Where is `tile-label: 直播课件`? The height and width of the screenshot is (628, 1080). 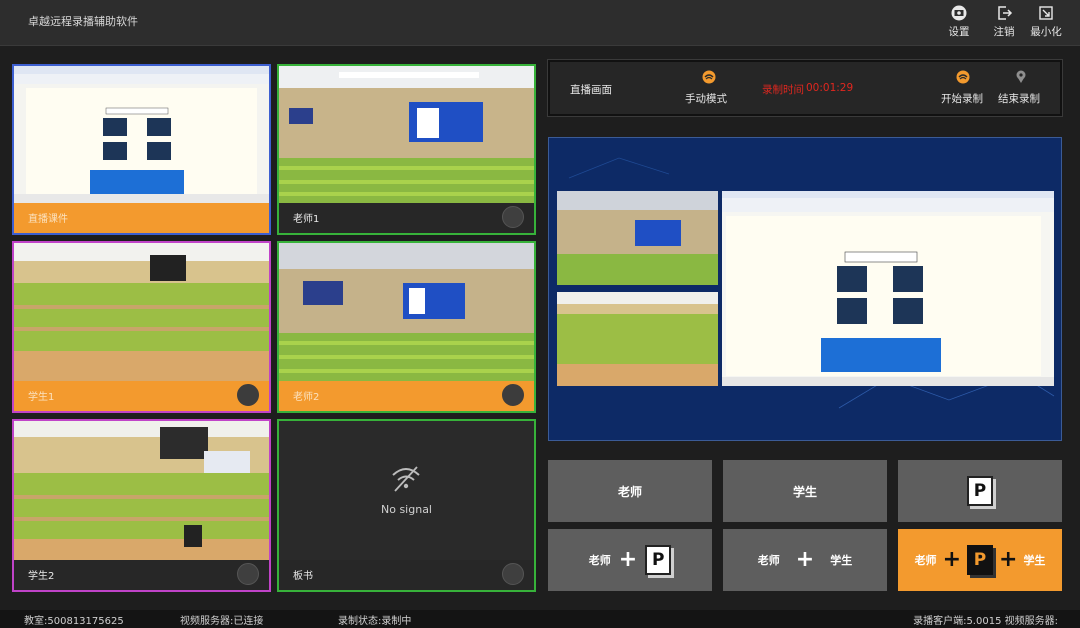
tile-label: 直播课件 is located at coordinates (48, 219).